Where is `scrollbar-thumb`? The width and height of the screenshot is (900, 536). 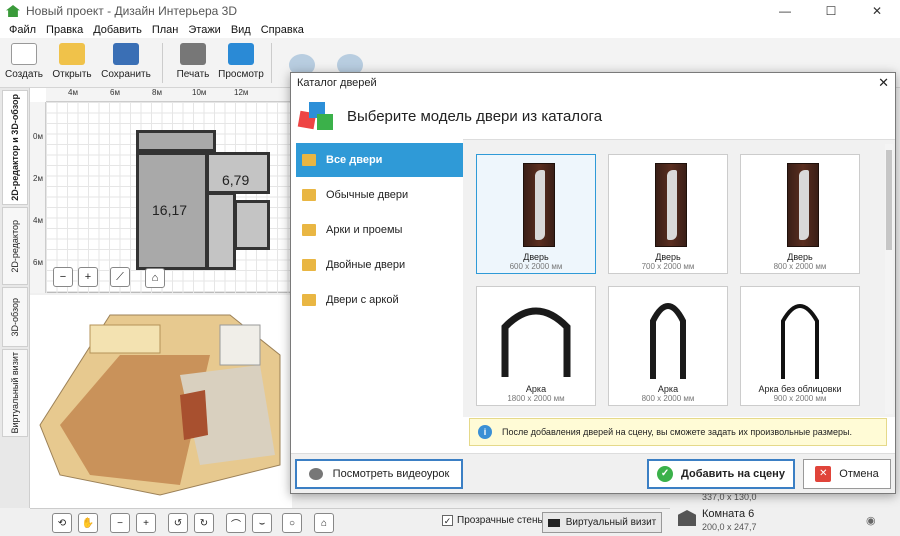 scrollbar-thumb is located at coordinates (889, 200).